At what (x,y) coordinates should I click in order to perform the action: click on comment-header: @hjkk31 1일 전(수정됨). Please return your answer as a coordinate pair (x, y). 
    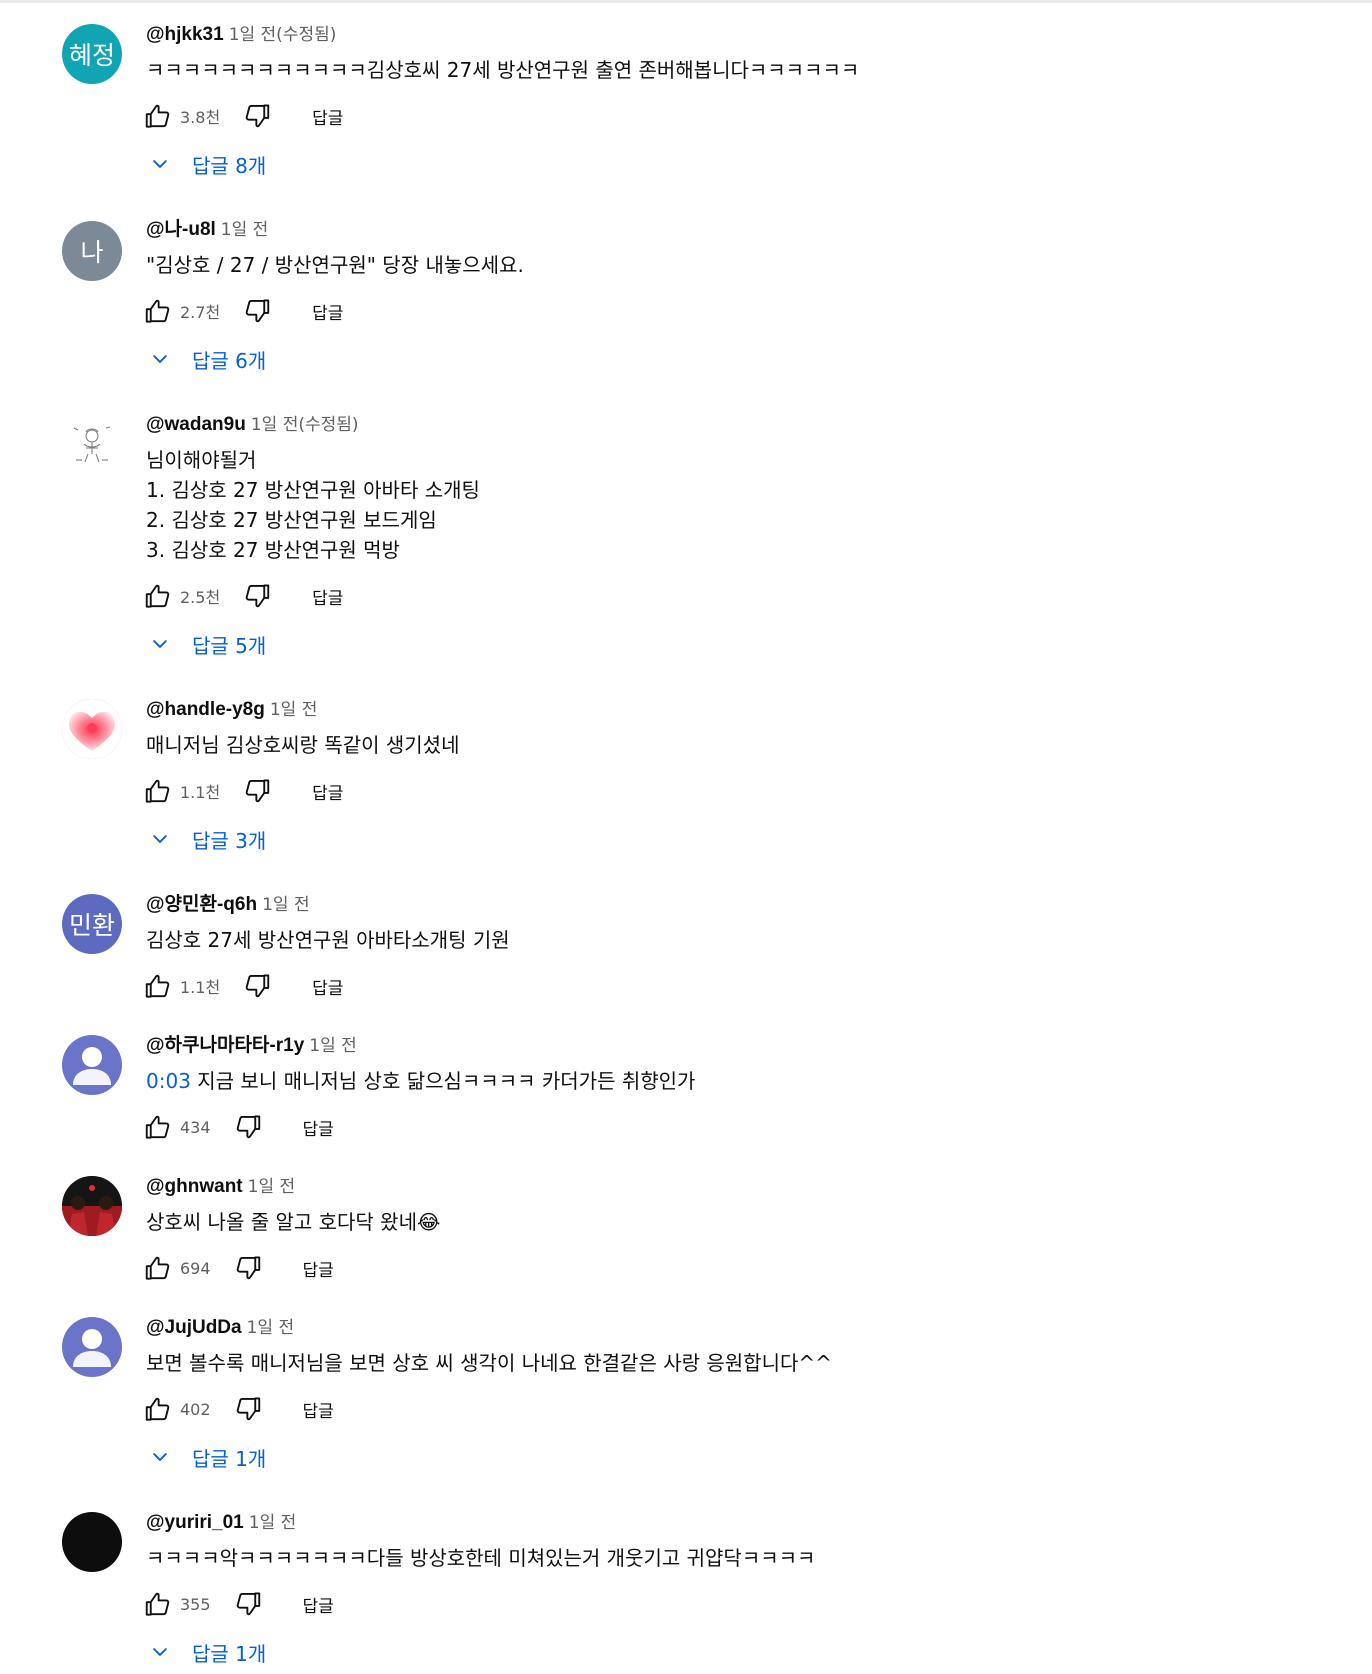
    Looking at the image, I should click on (241, 35).